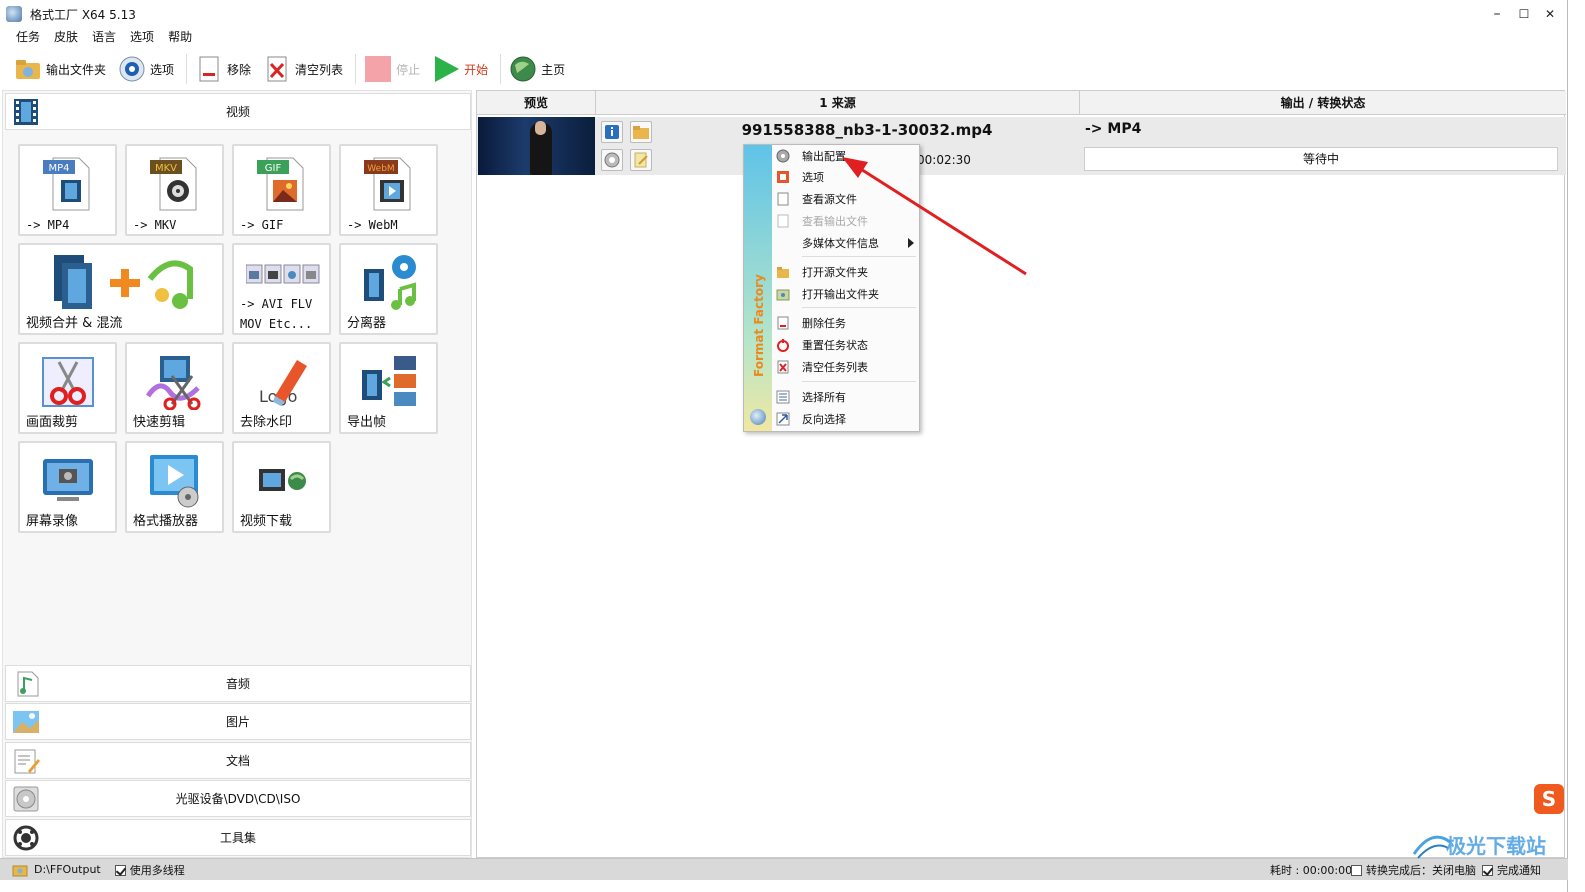  I want to click on brand-text: Format Factory, so click(759, 325).